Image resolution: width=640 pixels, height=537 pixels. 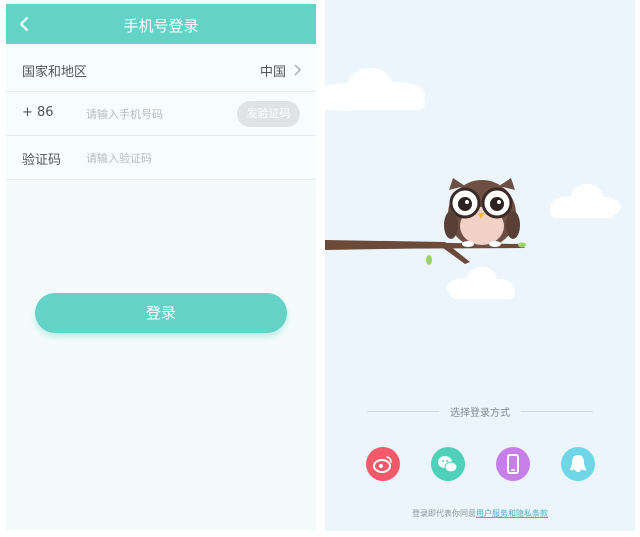 I want to click on cloud-left, so click(x=375, y=89).